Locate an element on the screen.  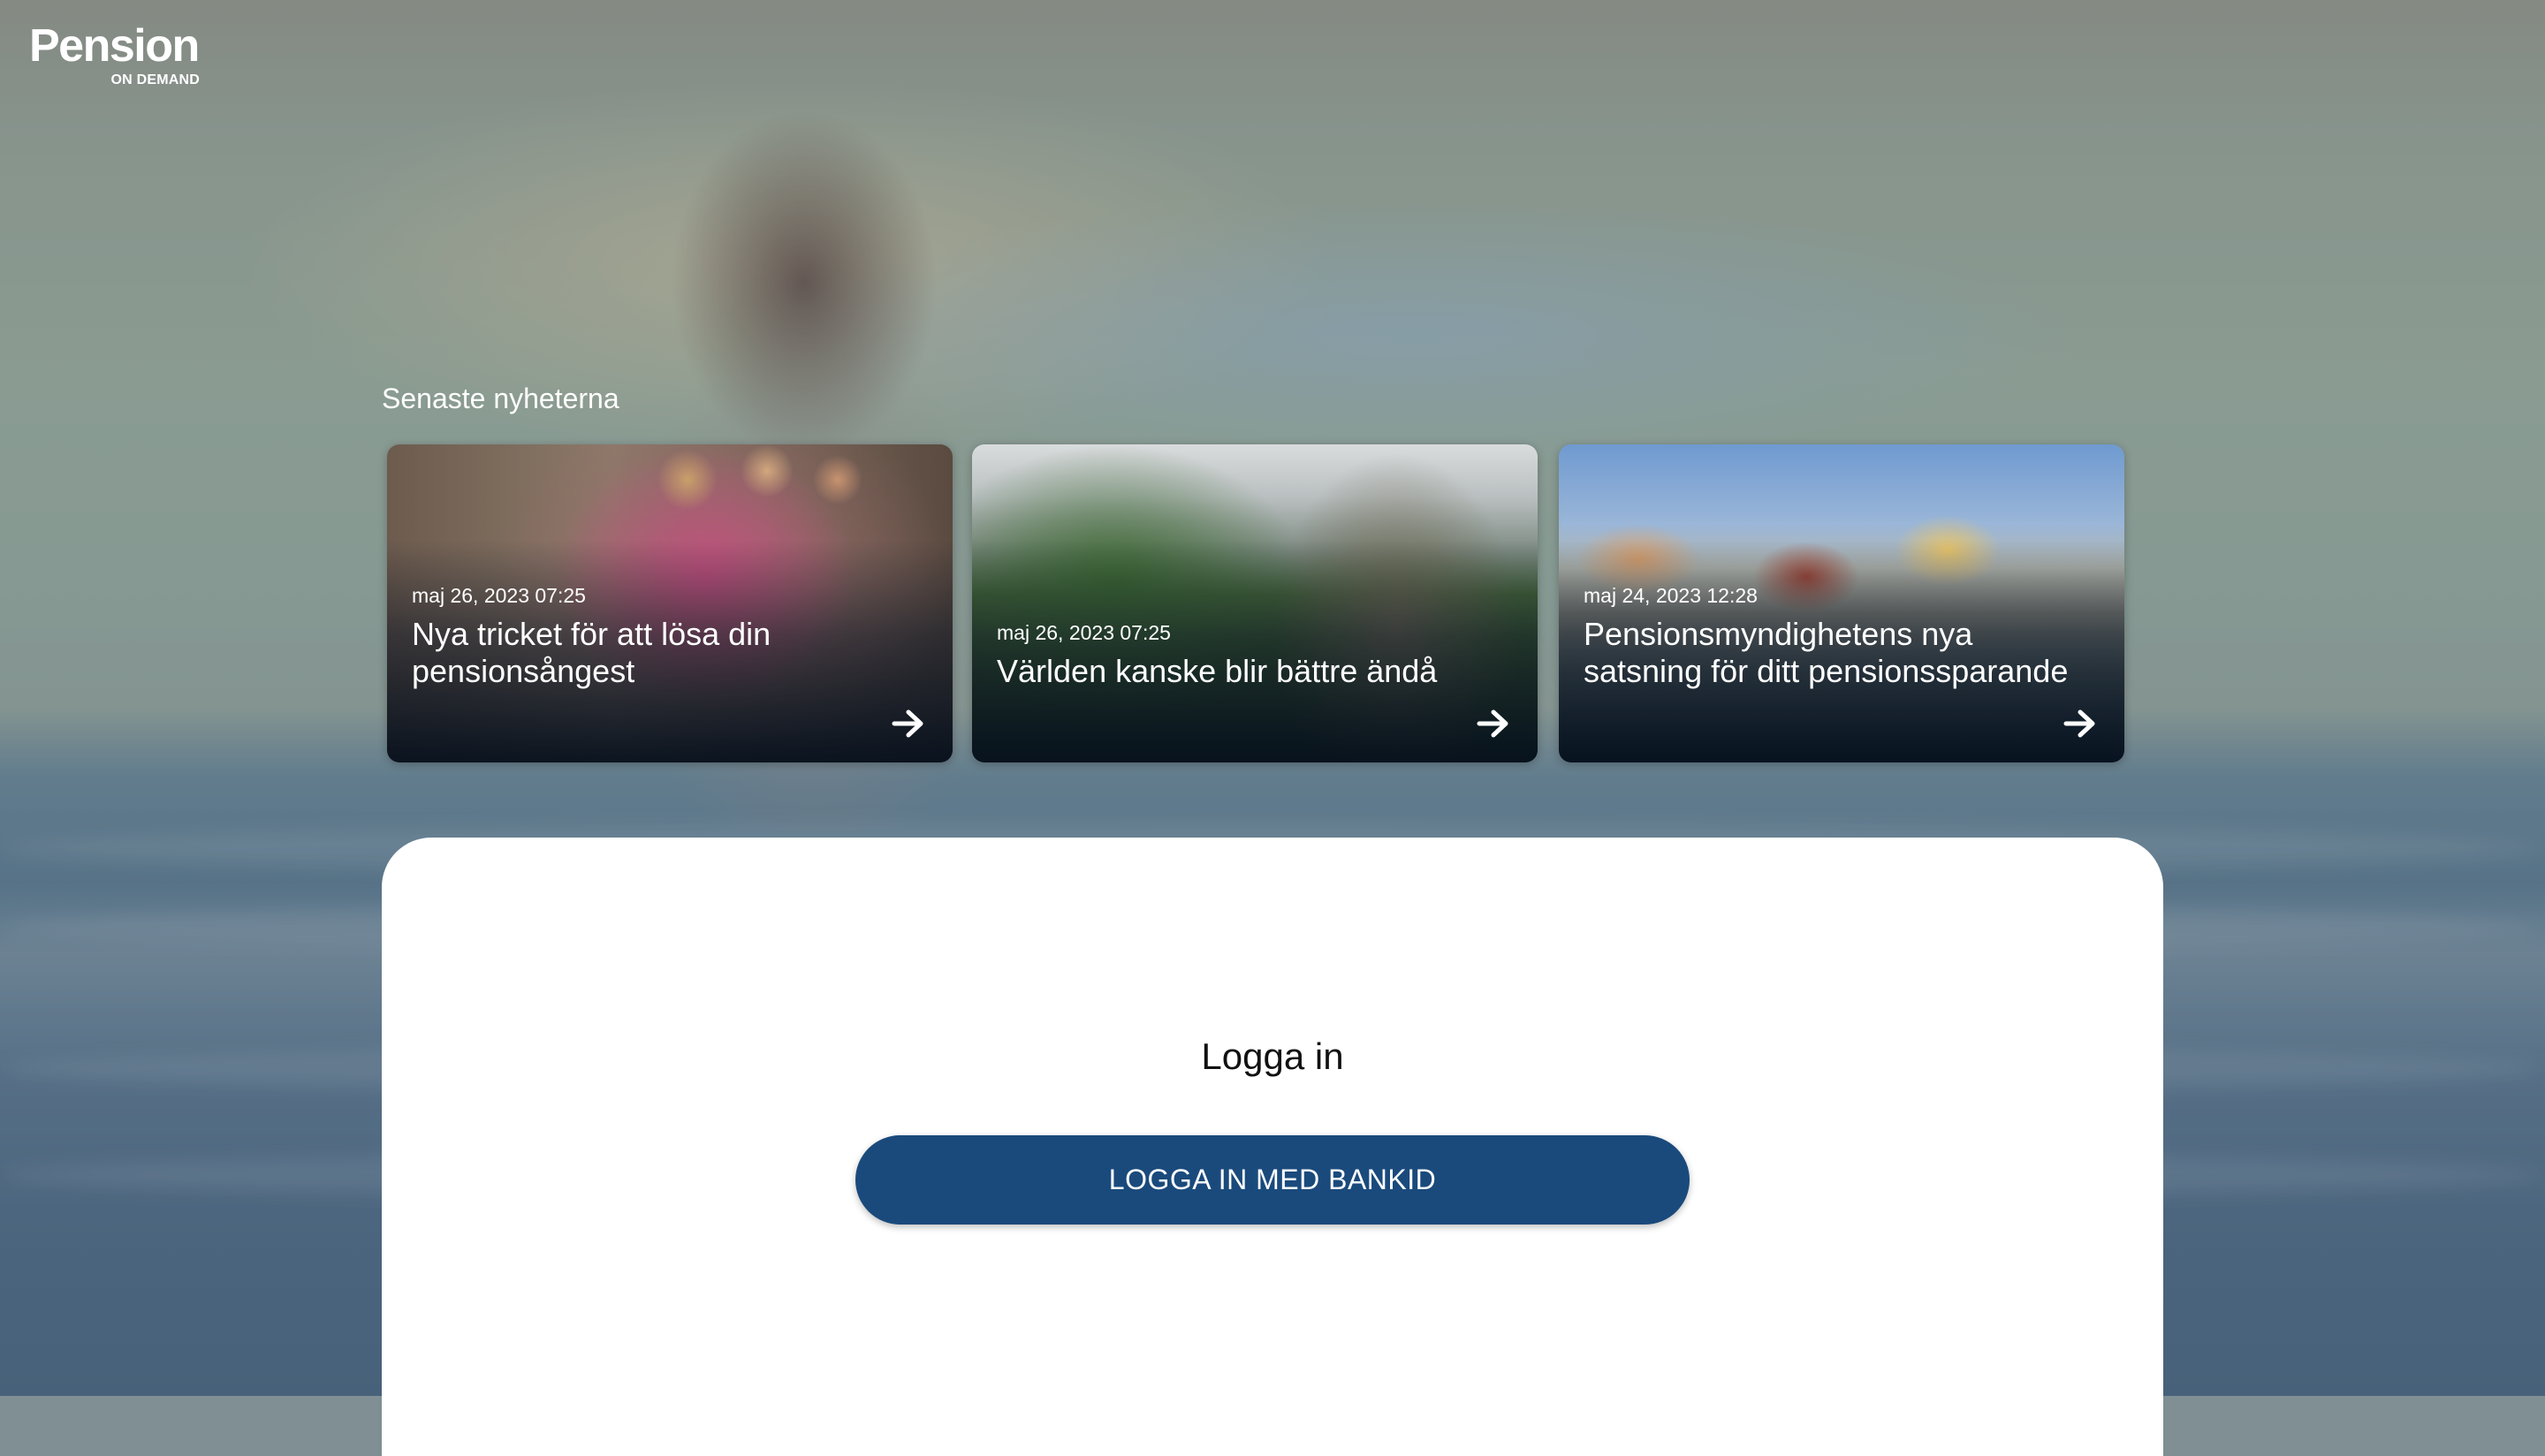
news-card-title: Världen kanske blir bättre ändå is located at coordinates (1217, 671).